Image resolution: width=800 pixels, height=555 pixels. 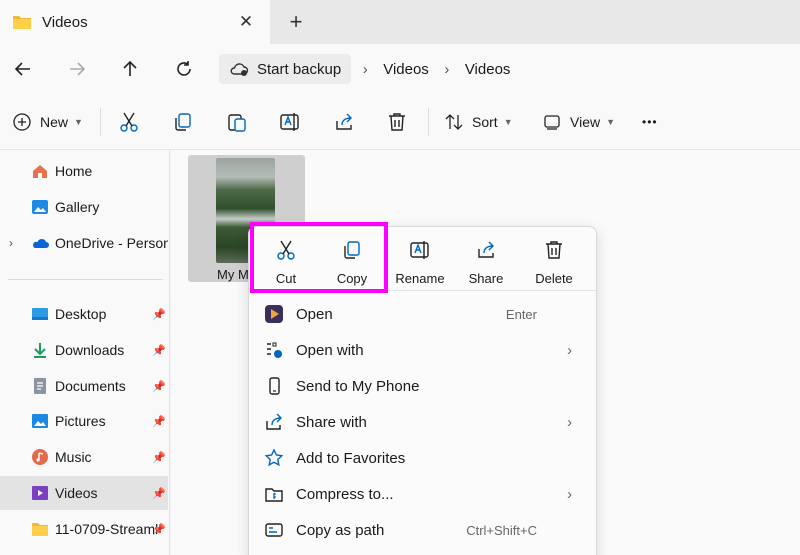 What do you see at coordinates (84, 171) in the screenshot?
I see `sidebar-item-home: Home` at bounding box center [84, 171].